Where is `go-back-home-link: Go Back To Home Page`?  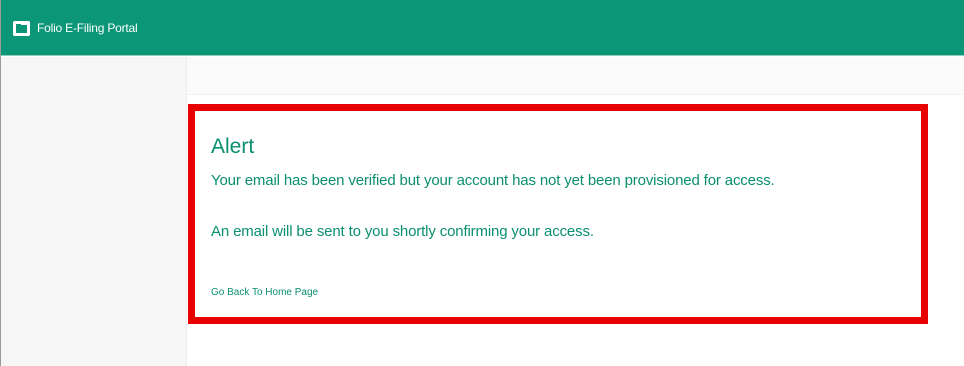 go-back-home-link: Go Back To Home Page is located at coordinates (264, 293).